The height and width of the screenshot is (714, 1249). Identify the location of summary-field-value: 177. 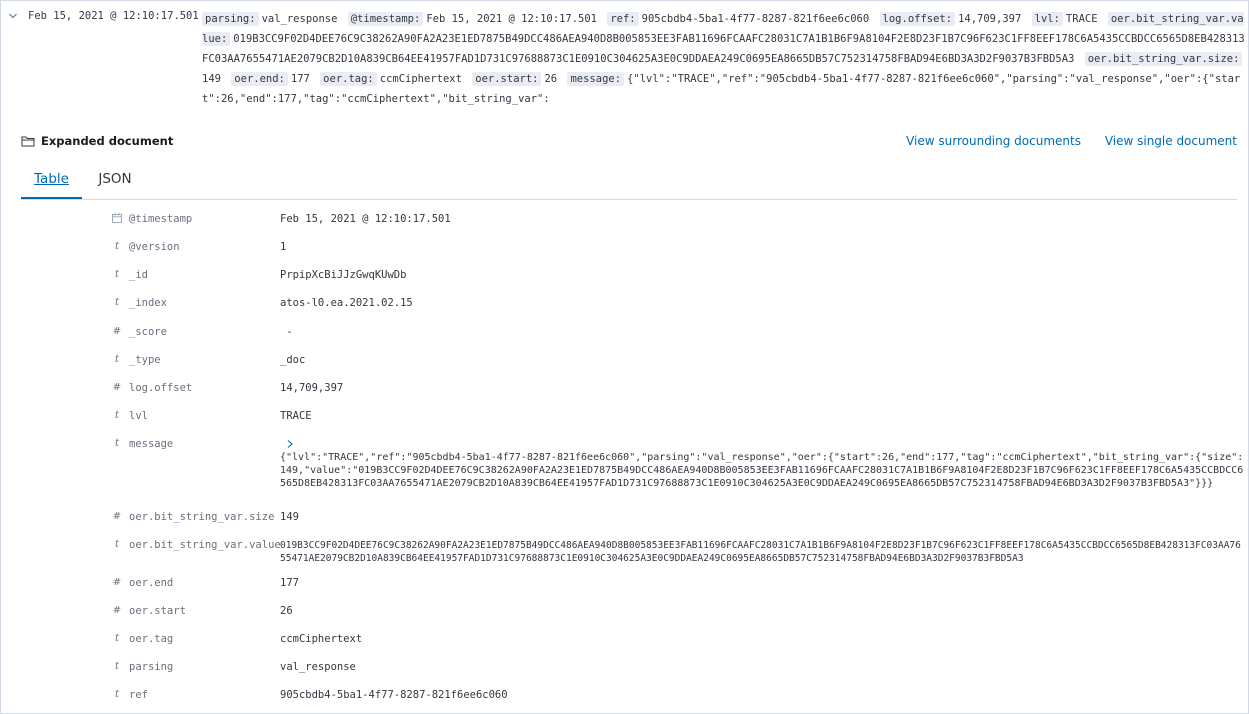
(300, 79).